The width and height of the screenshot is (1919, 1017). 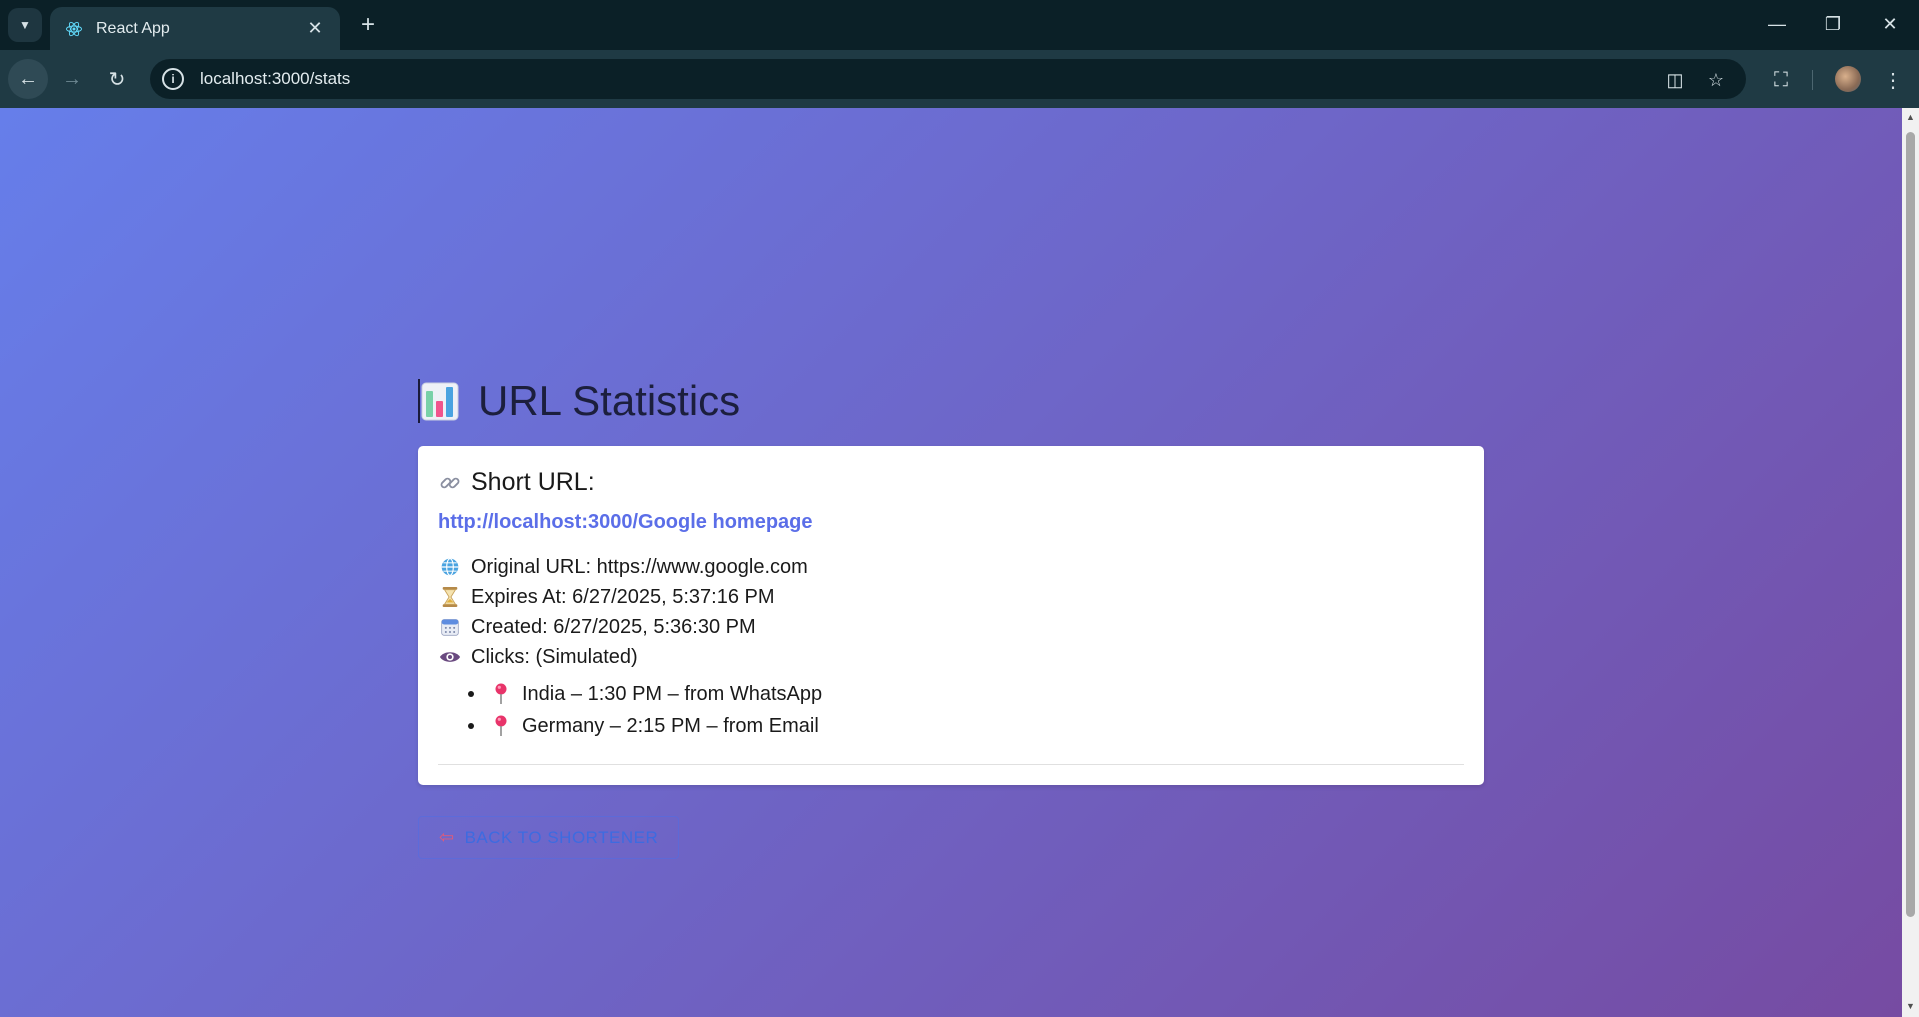 I want to click on new-tab-button: +, so click(x=368, y=25).